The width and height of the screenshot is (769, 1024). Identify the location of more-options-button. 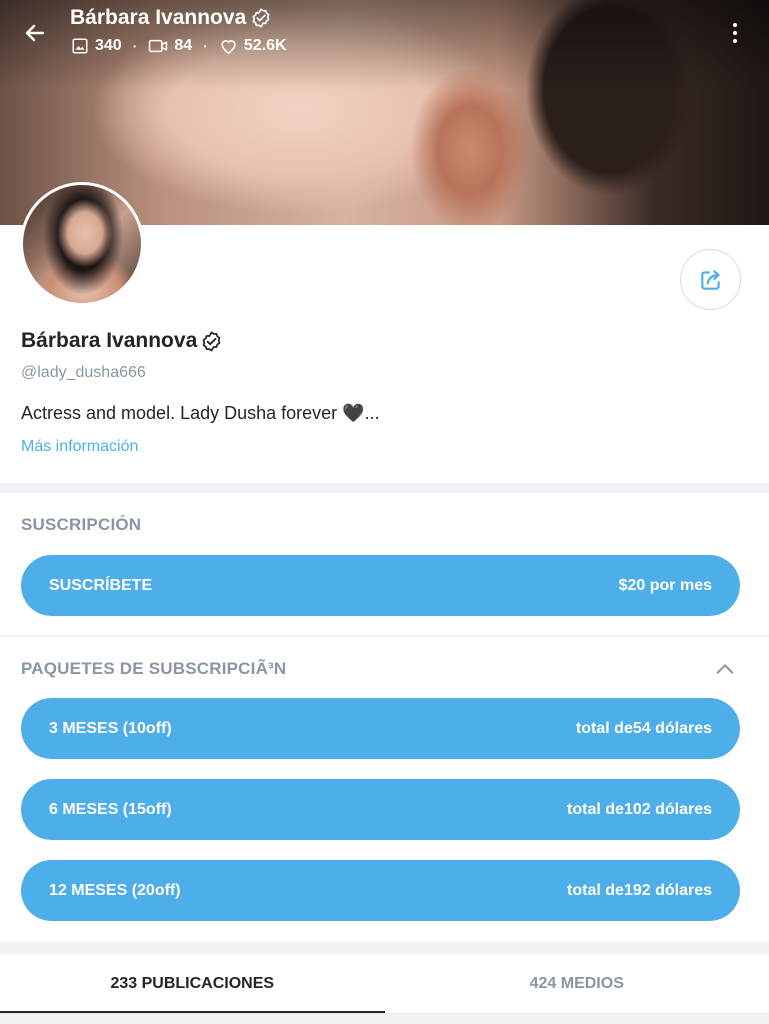
(735, 33).